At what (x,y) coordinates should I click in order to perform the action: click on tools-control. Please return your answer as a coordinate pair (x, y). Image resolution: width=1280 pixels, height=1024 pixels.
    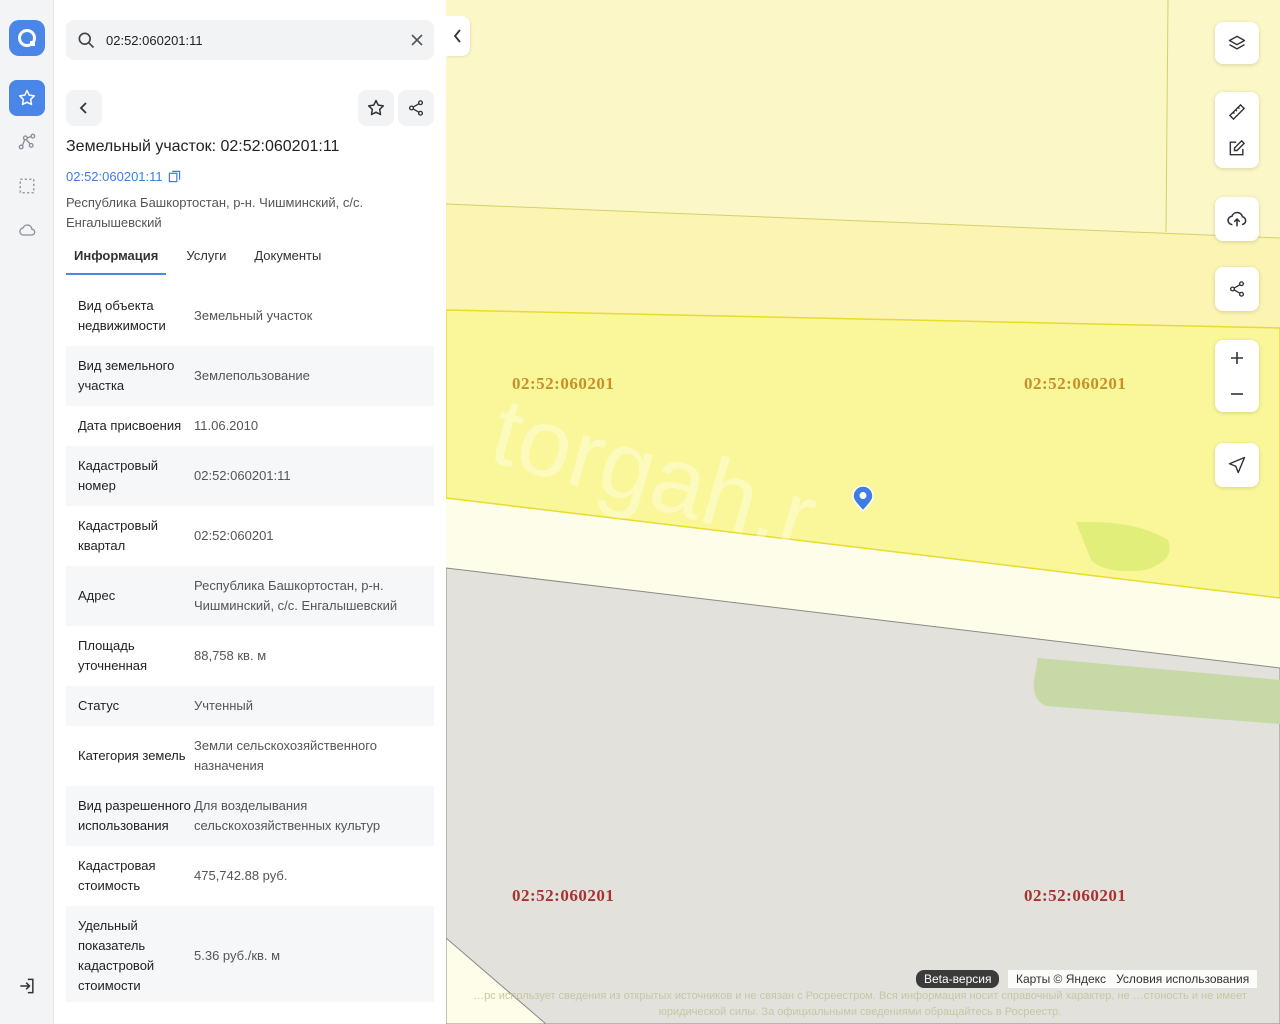
    Looking at the image, I should click on (1237, 130).